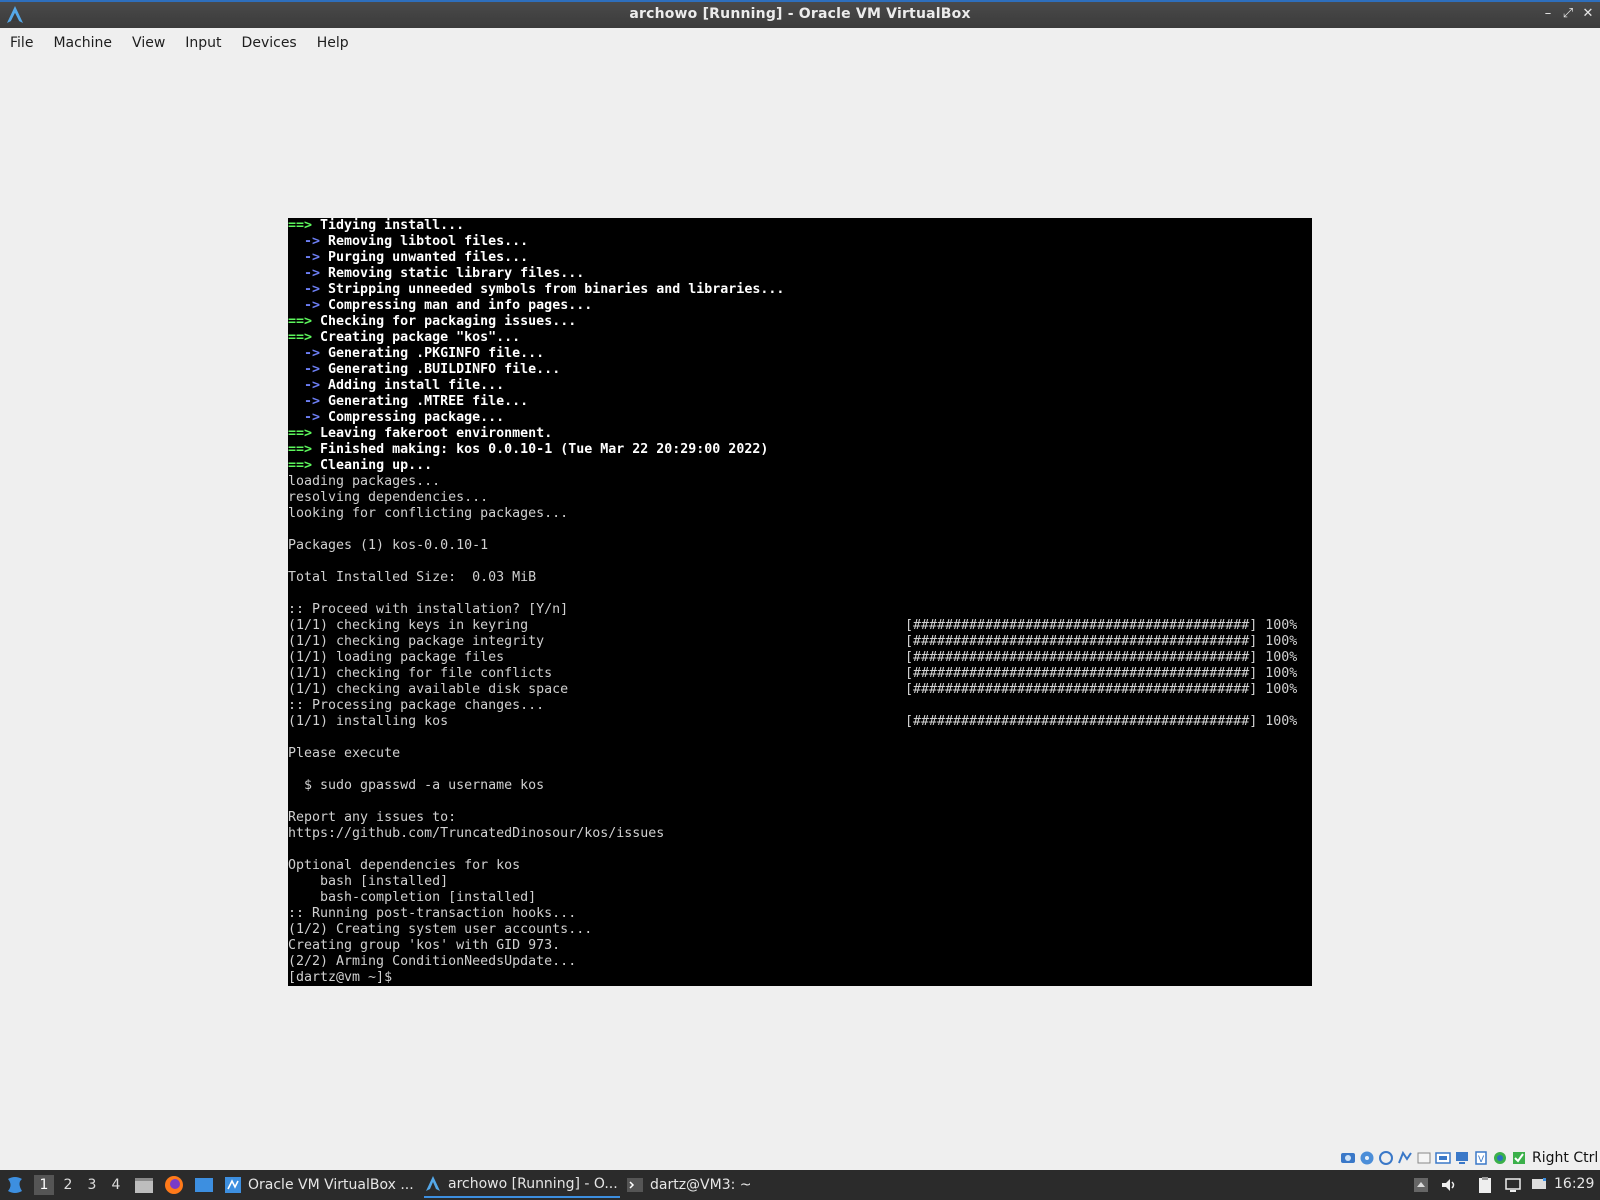  I want to click on cpu-icon, so click(1500, 1158).